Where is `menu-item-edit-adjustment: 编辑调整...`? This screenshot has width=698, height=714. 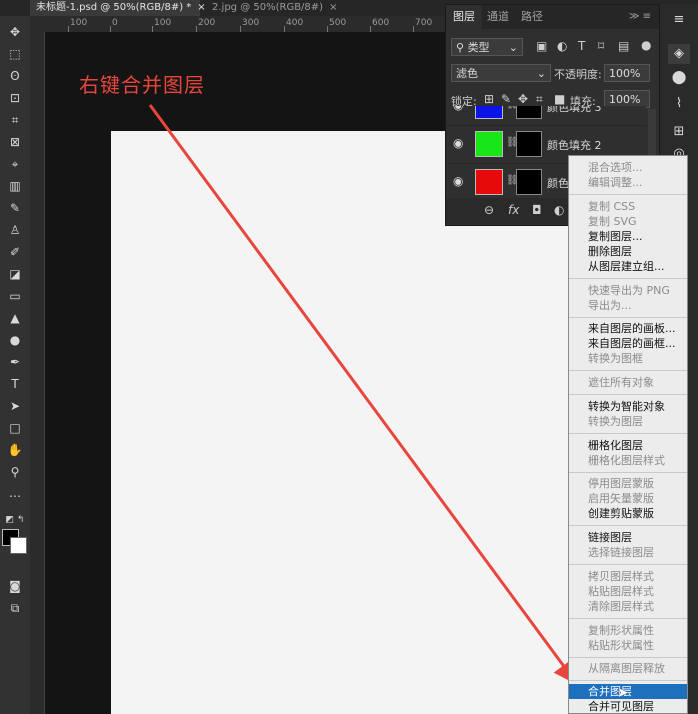 menu-item-edit-adjustment: 编辑调整... is located at coordinates (628, 182).